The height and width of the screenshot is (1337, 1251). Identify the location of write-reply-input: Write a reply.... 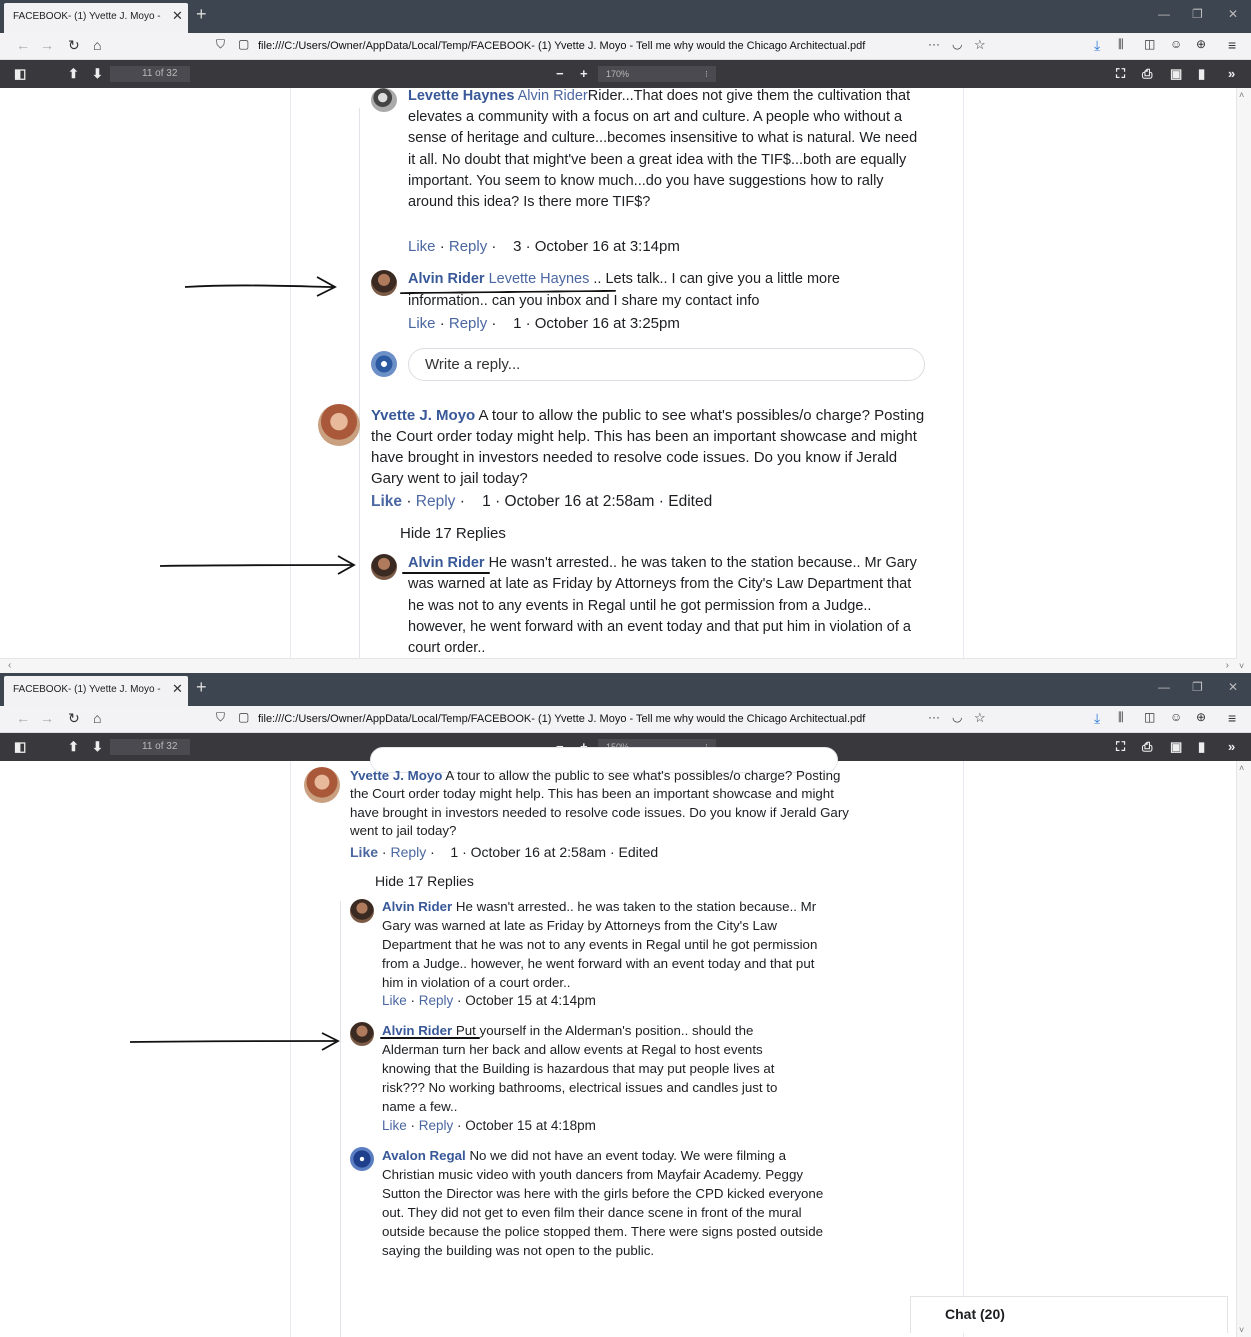
(666, 364).